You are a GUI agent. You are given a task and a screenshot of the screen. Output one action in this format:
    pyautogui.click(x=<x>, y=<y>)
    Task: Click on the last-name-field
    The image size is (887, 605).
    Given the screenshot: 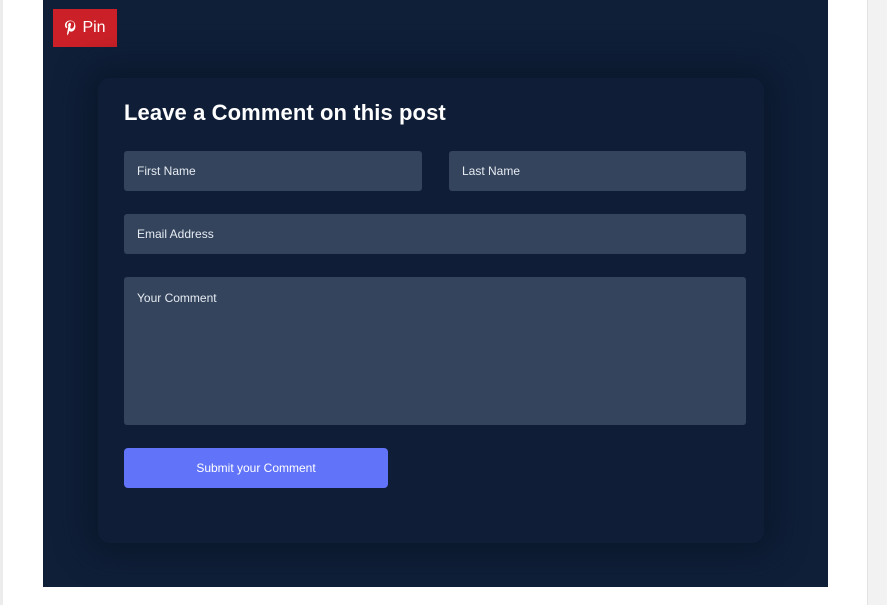 What is the action you would take?
    pyautogui.click(x=597, y=171)
    